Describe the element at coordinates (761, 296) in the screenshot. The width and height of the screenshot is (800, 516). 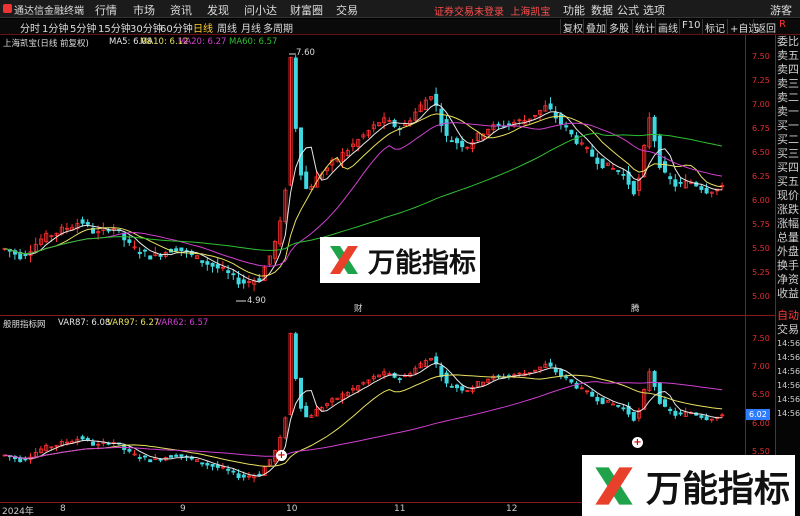
I see `axis-tick: 5.00` at that location.